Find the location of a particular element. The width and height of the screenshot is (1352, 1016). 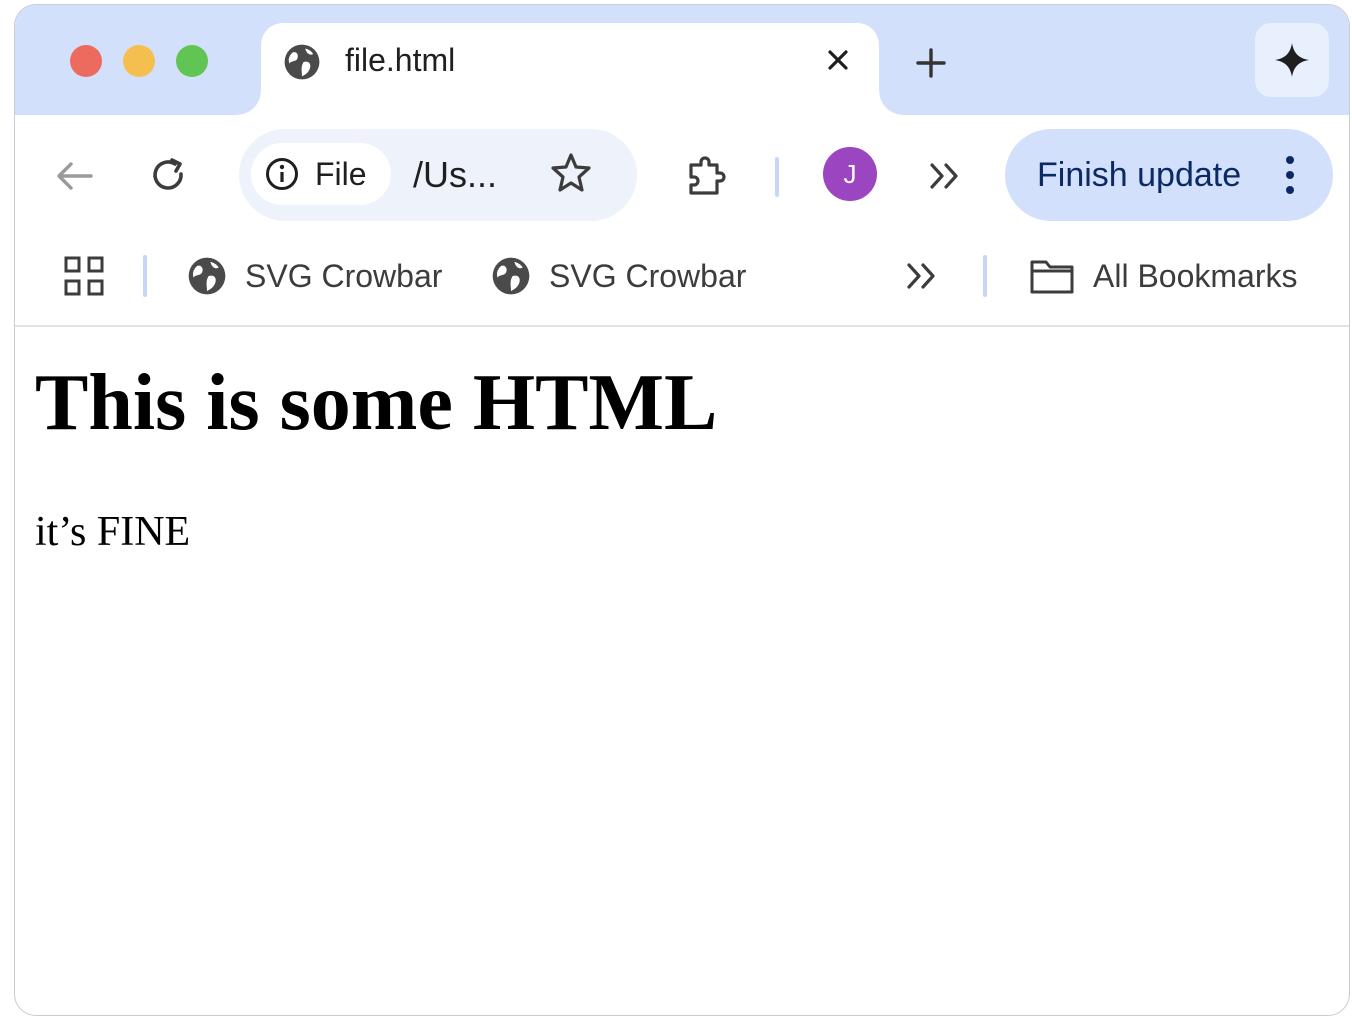

finish-update-label: Finish update is located at coordinates (1139, 175).